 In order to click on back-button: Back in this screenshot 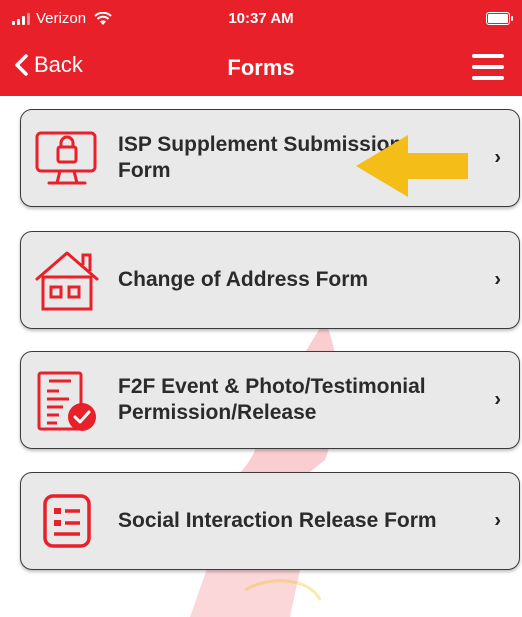, I will do `click(48, 65)`.